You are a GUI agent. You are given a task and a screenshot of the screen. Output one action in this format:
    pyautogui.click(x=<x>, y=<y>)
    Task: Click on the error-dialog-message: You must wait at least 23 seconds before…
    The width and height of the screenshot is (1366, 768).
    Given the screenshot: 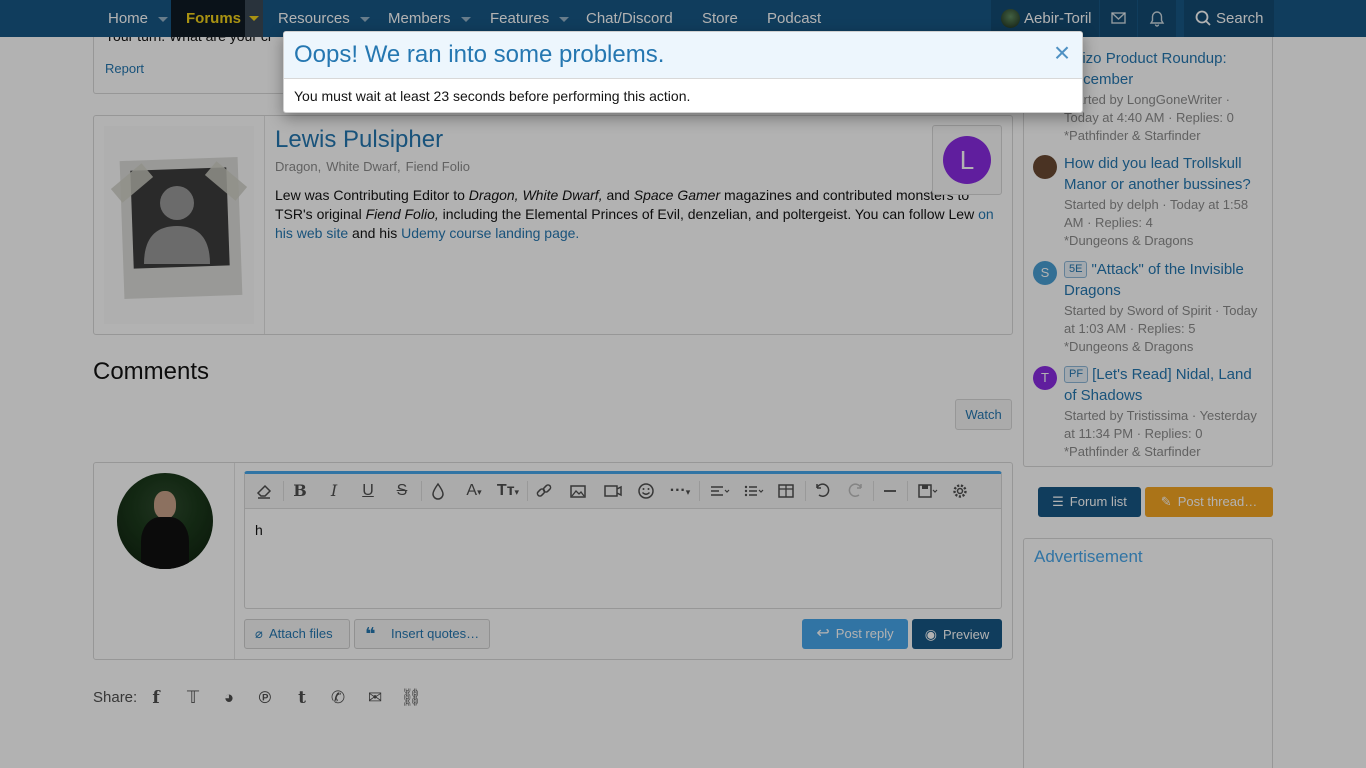 What is the action you would take?
    pyautogui.click(x=492, y=96)
    